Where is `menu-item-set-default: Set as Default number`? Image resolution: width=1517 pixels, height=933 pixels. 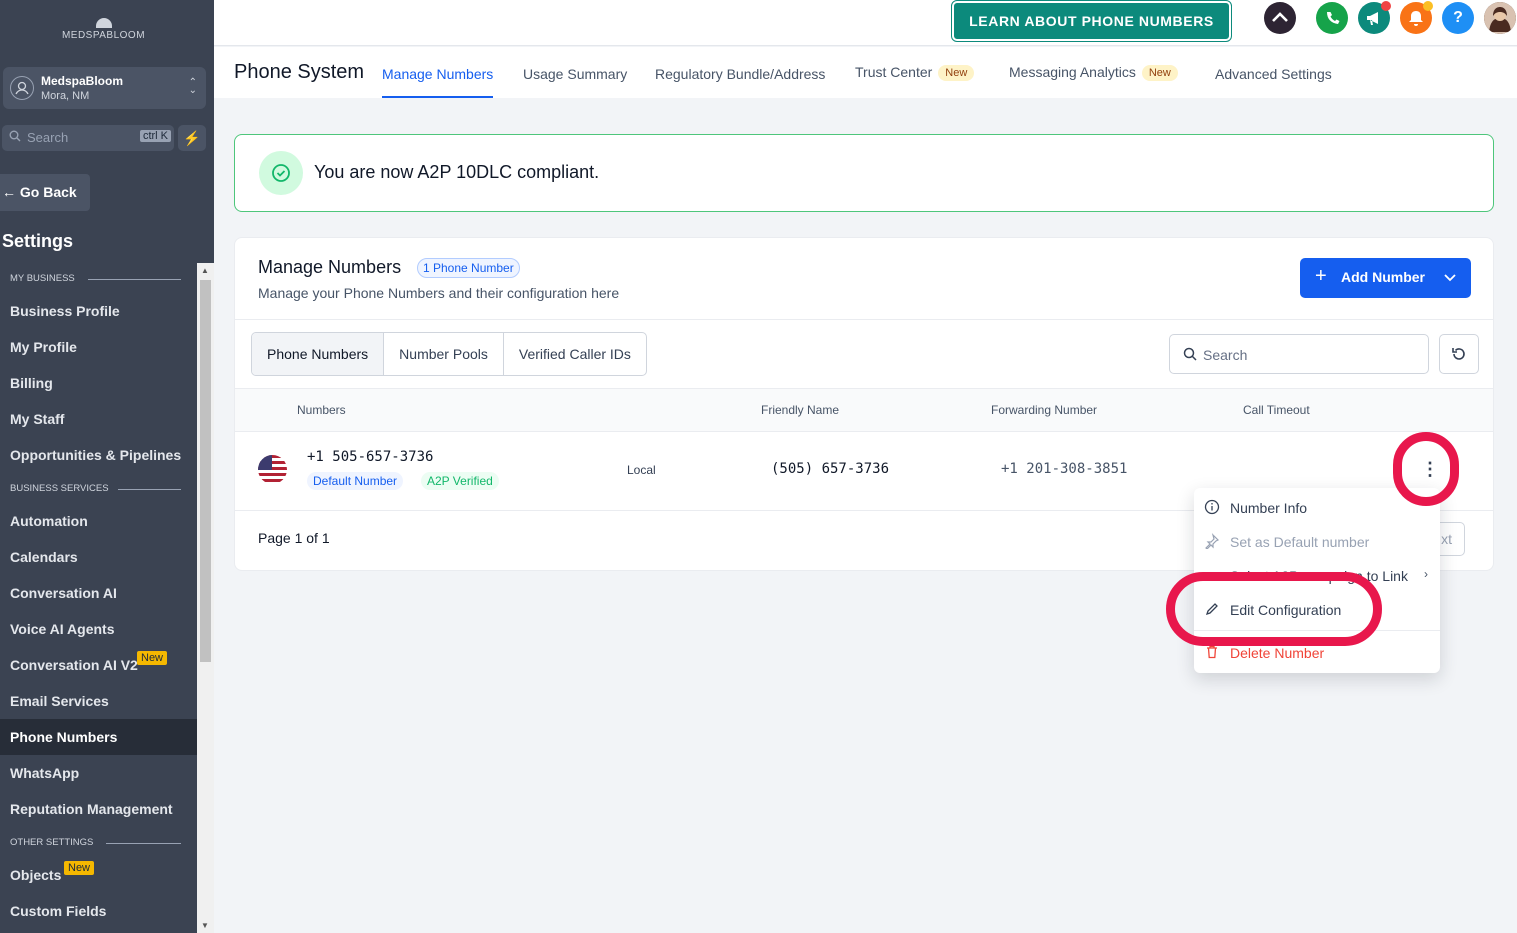
menu-item-set-default: Set as Default number is located at coordinates (1317, 540).